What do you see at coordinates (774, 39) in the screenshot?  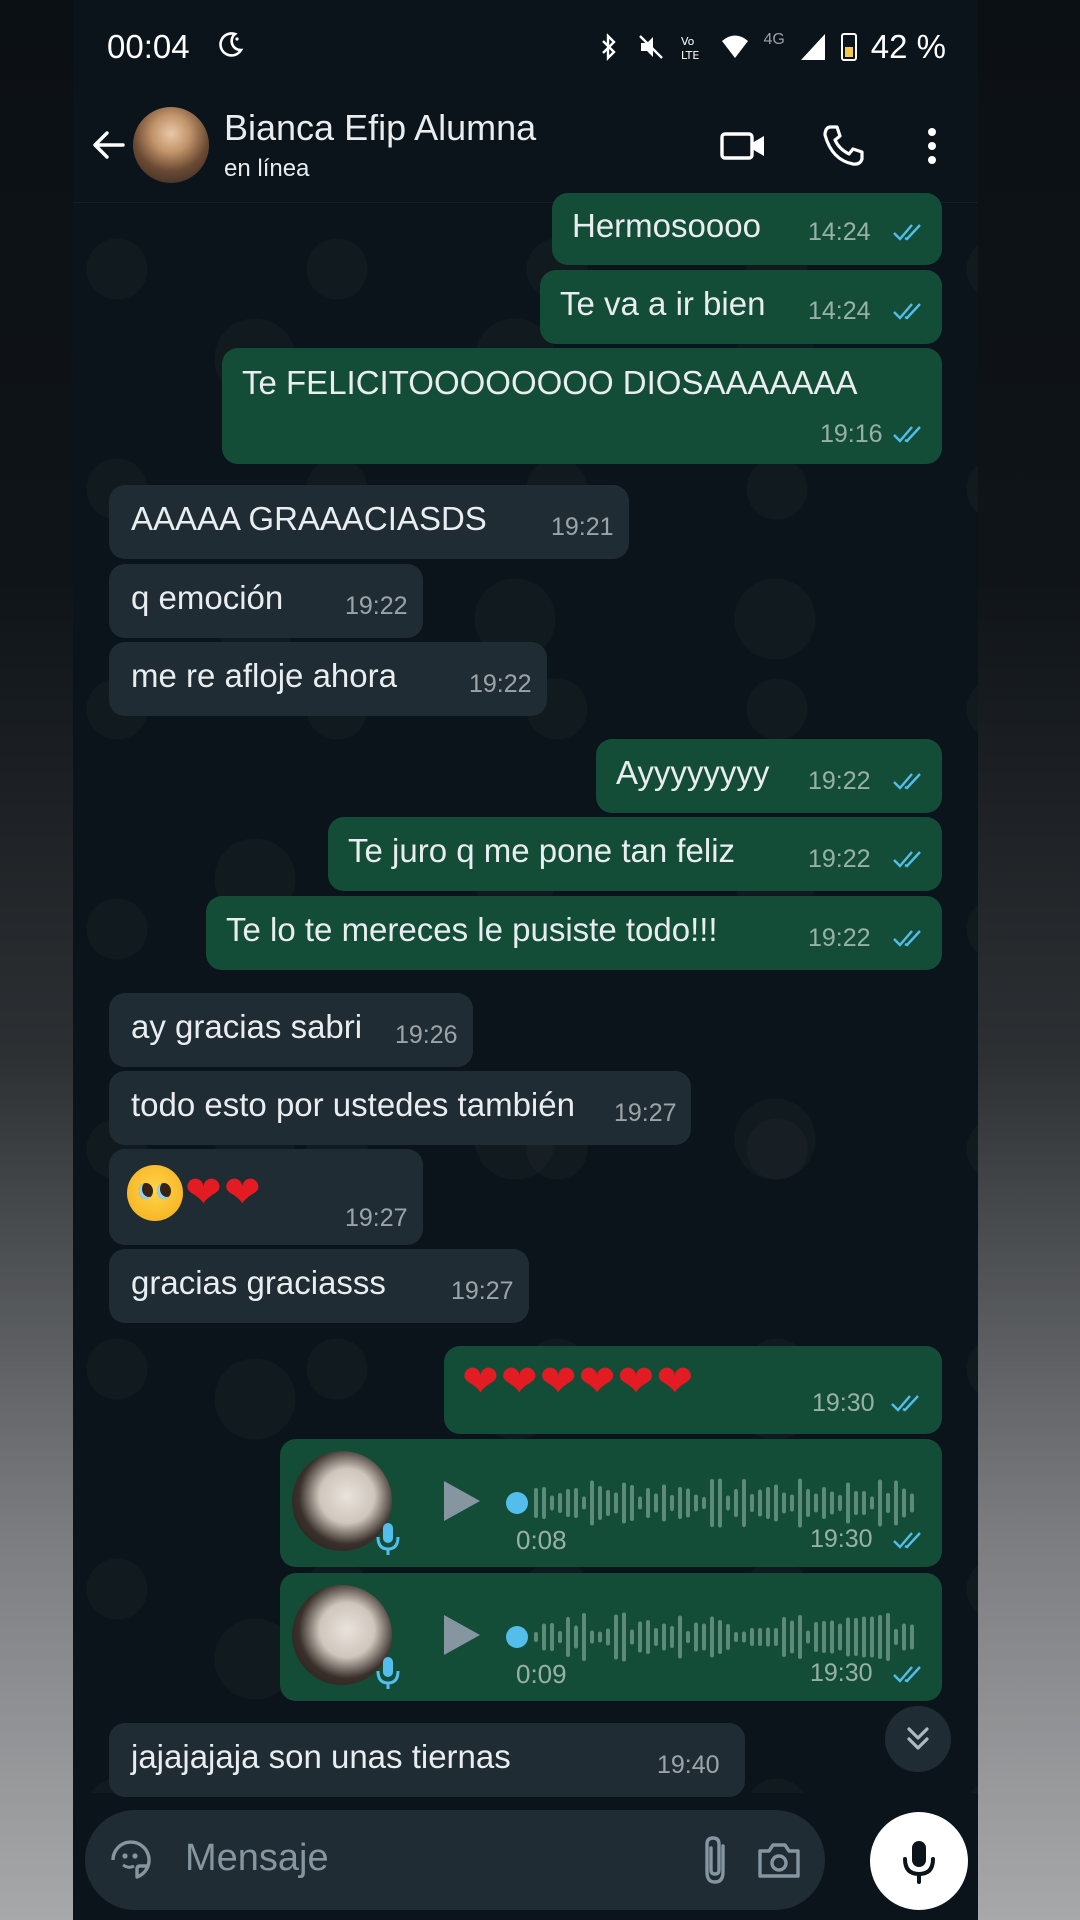 I see `network-type: 4G` at bounding box center [774, 39].